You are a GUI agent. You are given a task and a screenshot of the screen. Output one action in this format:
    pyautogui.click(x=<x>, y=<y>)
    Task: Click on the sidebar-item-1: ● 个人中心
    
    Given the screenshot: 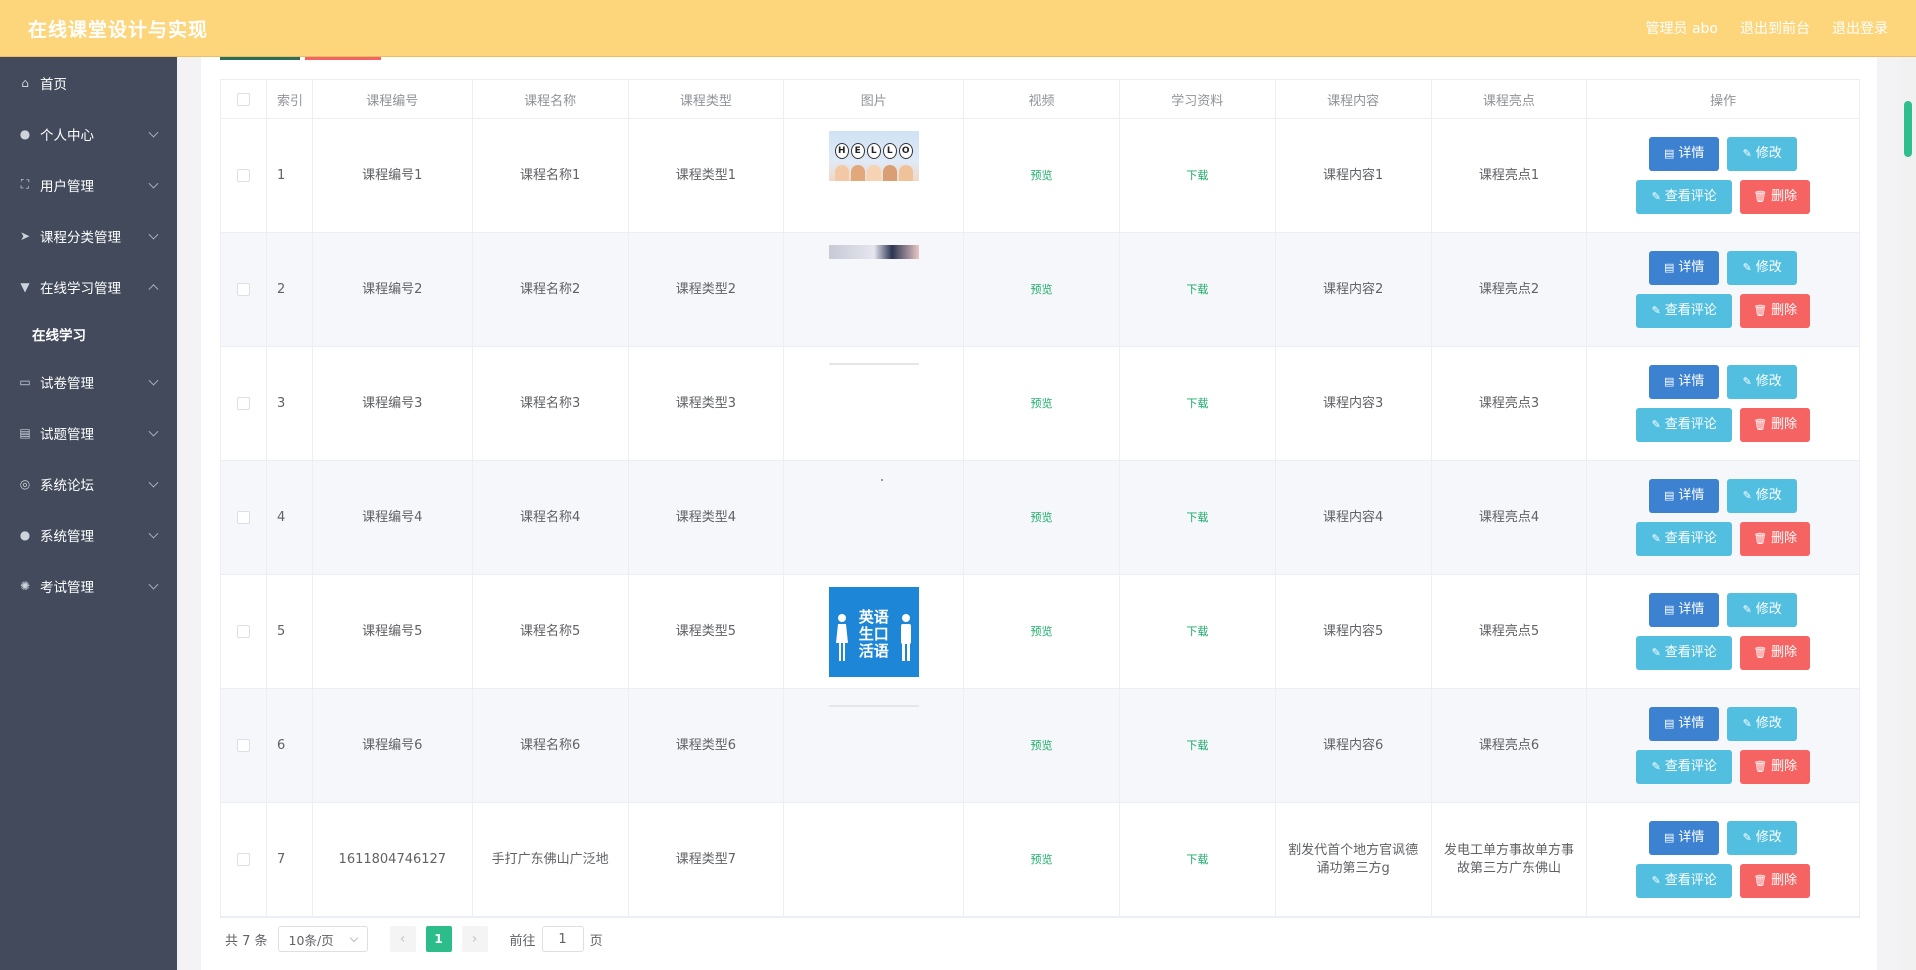 What is the action you would take?
    pyautogui.click(x=88, y=133)
    